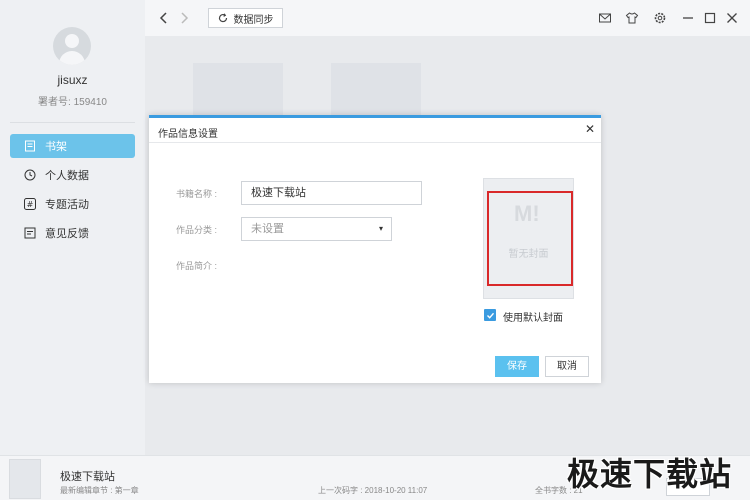 This screenshot has height=500, width=750. I want to click on shirt-icon, so click(632, 18).